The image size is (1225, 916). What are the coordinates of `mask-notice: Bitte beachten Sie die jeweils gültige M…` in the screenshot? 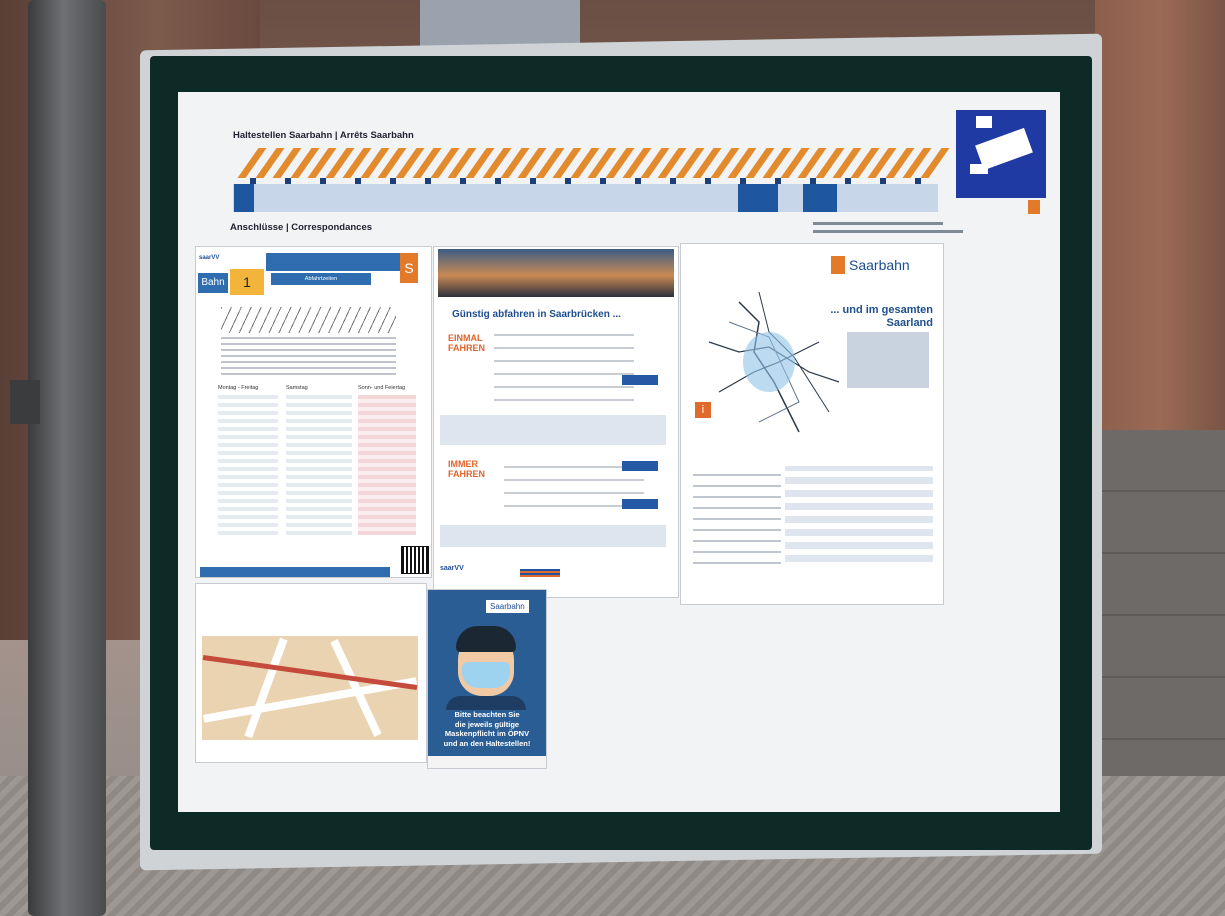 It's located at (487, 729).